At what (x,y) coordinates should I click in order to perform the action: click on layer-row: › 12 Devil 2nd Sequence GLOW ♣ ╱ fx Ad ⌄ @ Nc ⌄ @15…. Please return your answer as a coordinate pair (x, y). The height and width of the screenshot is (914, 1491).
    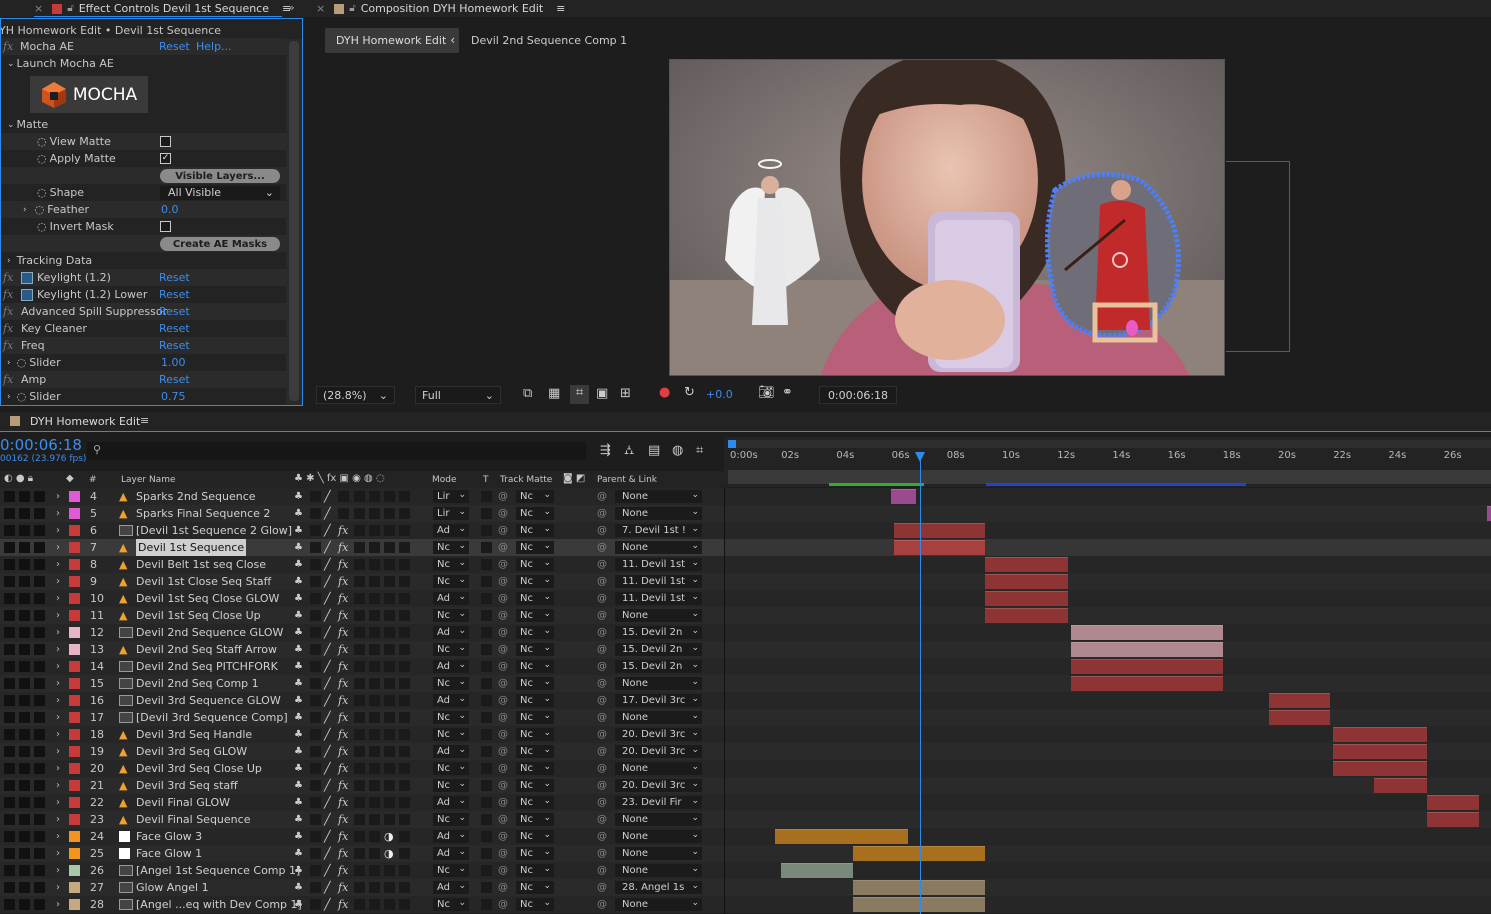
    Looking at the image, I should click on (362, 632).